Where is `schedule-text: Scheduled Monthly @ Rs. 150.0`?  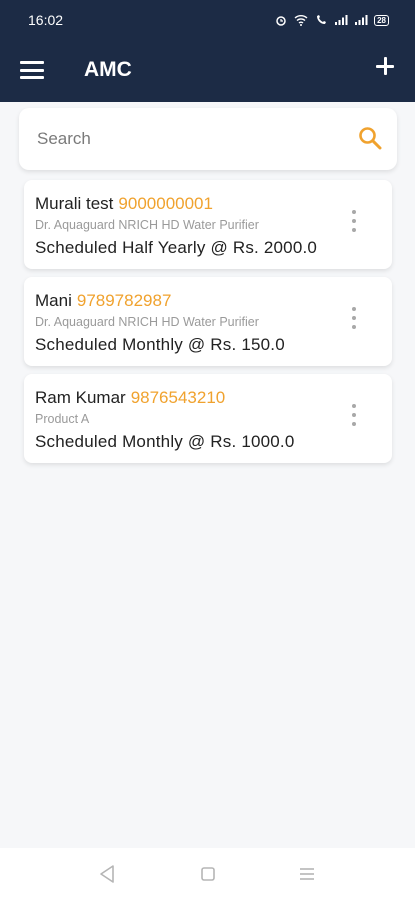
schedule-text: Scheduled Monthly @ Rs. 150.0 is located at coordinates (160, 344).